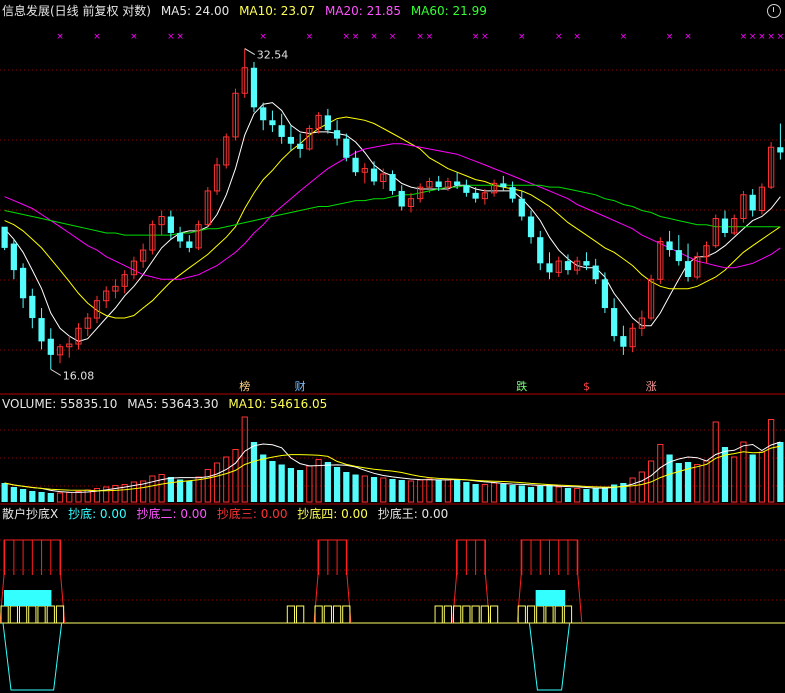 The image size is (785, 693). What do you see at coordinates (60, 404) in the screenshot?
I see `volume-readout: VOLUME: 55835.10` at bounding box center [60, 404].